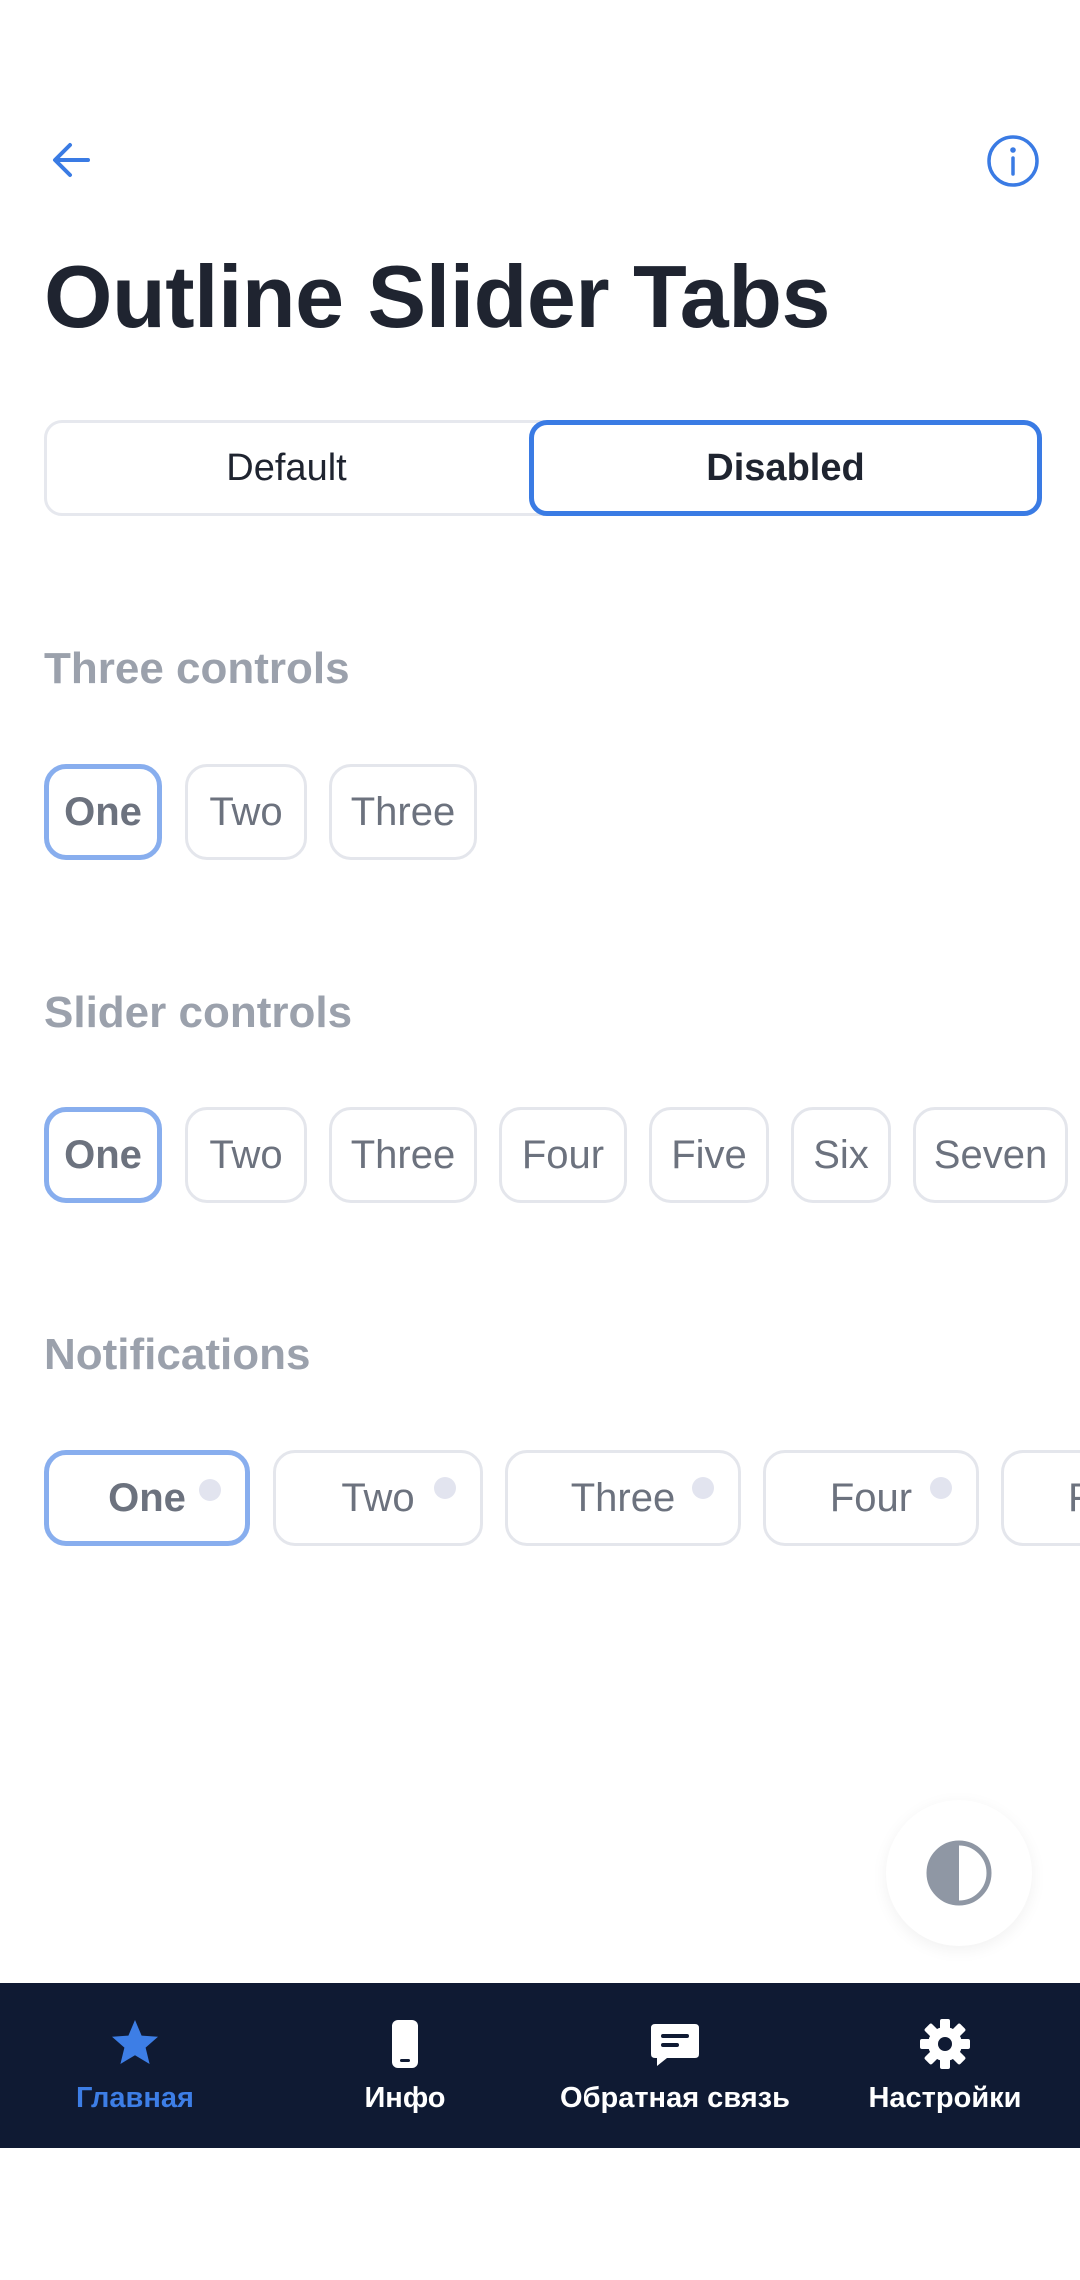  I want to click on notification-chip-one: One, so click(147, 1498).